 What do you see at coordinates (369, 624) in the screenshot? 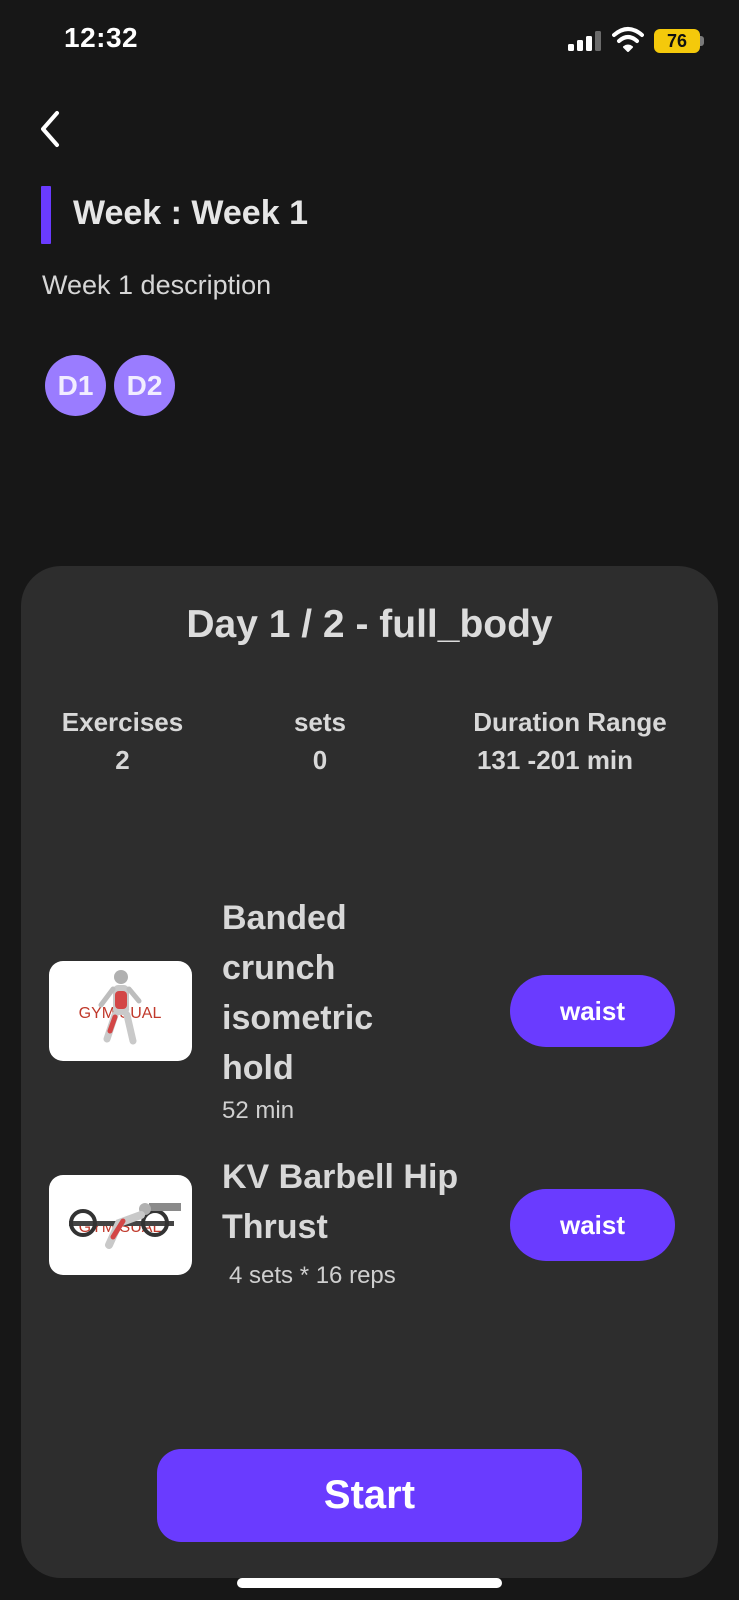
I see `day-title: Day 1 / 2 - full_body` at bounding box center [369, 624].